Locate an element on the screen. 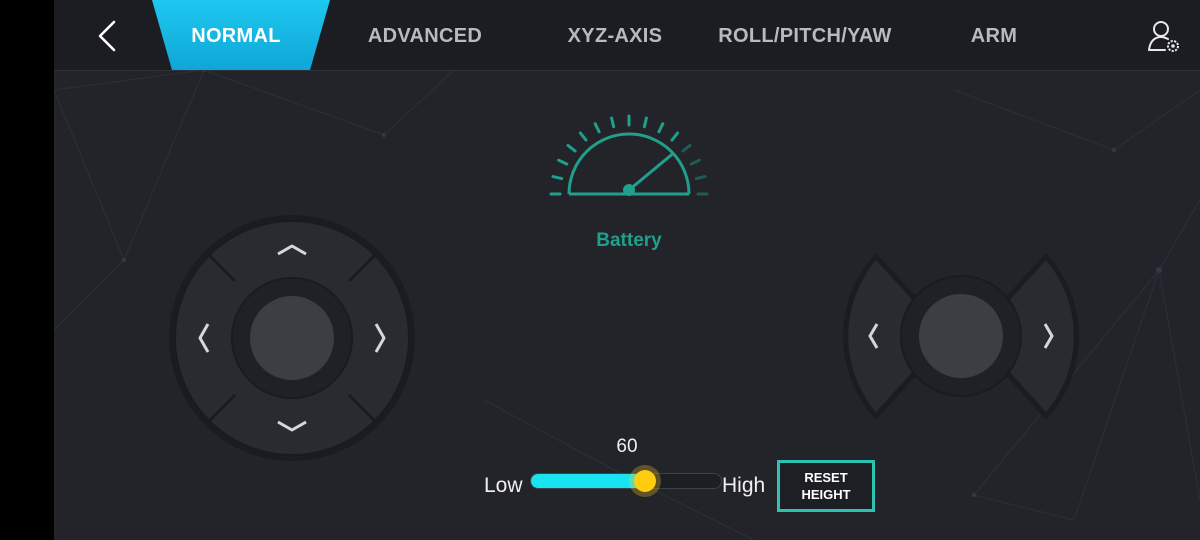 The height and width of the screenshot is (540, 1200). reset-height-button: RESET HEIGHT is located at coordinates (826, 486).